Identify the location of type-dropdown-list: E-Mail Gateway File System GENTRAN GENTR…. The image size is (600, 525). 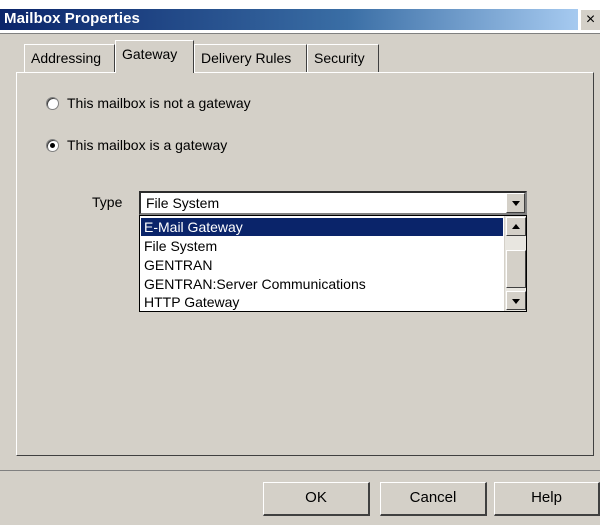
(333, 263).